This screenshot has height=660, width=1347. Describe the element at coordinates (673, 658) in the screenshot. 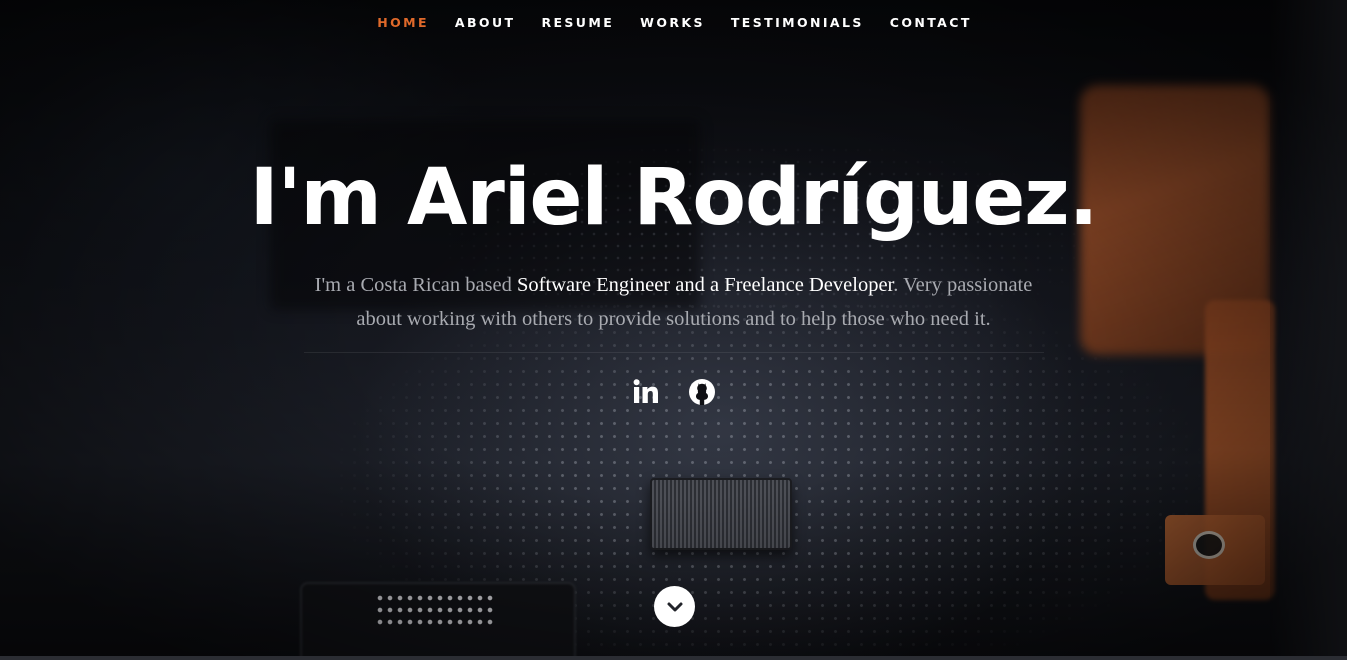

I see `bottom-edge` at that location.